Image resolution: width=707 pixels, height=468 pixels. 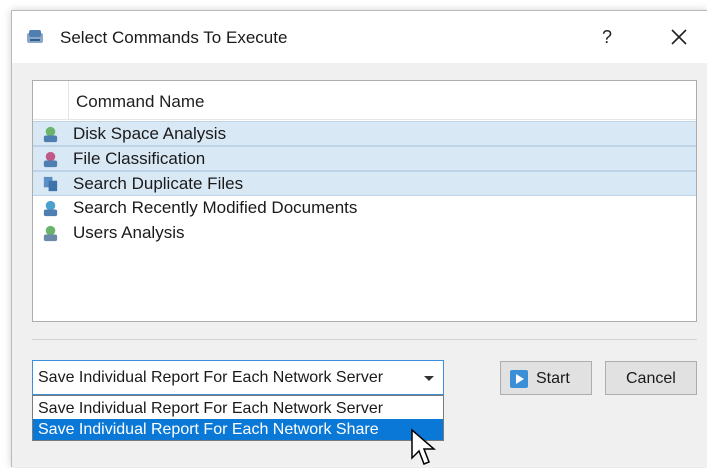 I want to click on play-icon, so click(x=519, y=379).